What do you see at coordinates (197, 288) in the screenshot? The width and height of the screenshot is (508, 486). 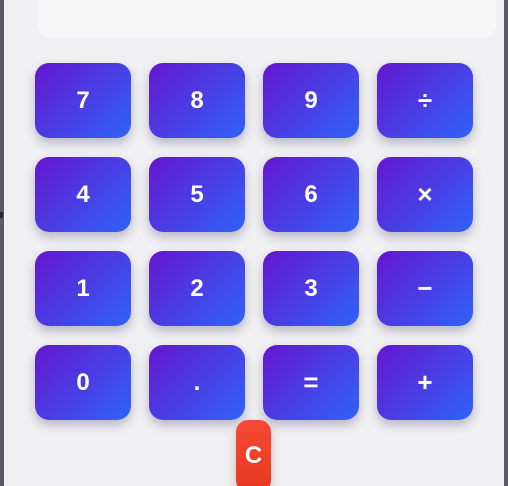 I see `key-2-button: 2` at bounding box center [197, 288].